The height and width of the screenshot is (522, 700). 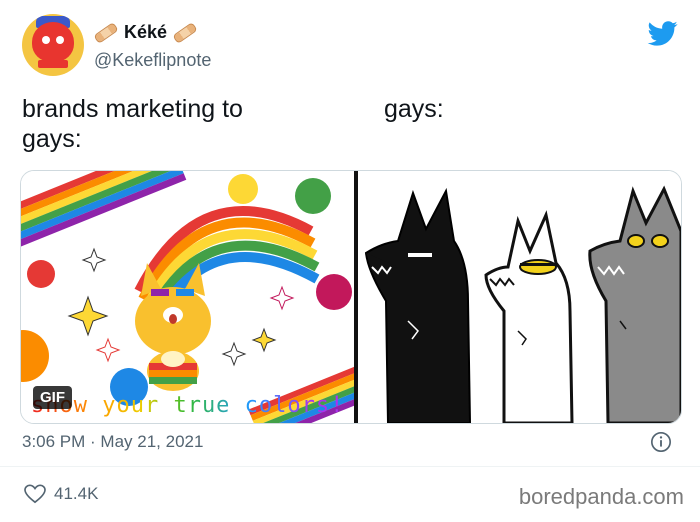 What do you see at coordinates (188, 405) in the screenshot?
I see `gif-slogan: show your true colors!` at bounding box center [188, 405].